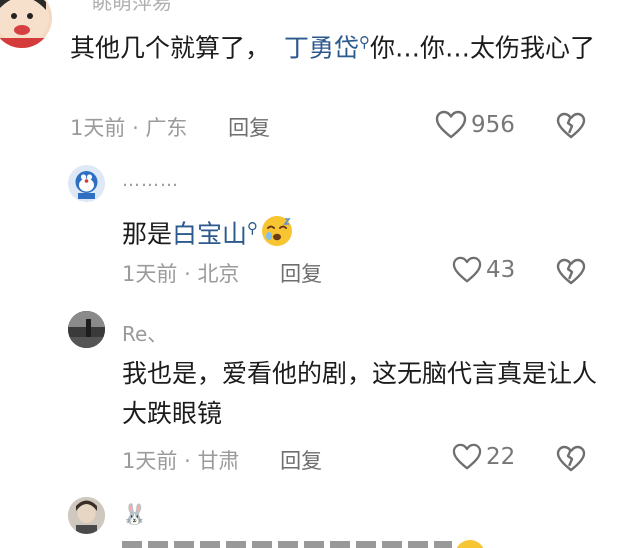 The image size is (640, 548). What do you see at coordinates (98, 128) in the screenshot?
I see `comment-time: 1天前` at bounding box center [98, 128].